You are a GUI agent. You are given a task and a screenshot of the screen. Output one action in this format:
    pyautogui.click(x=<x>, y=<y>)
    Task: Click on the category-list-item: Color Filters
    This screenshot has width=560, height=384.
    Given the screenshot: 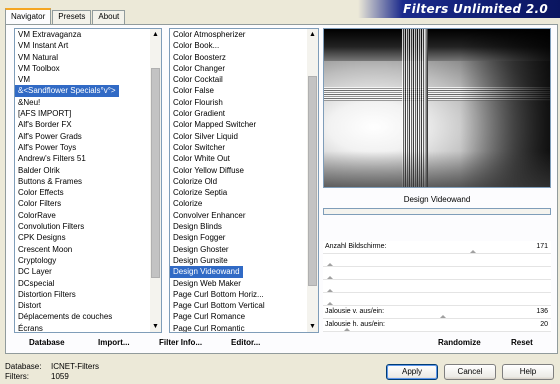 What is the action you would take?
    pyautogui.click(x=82, y=203)
    